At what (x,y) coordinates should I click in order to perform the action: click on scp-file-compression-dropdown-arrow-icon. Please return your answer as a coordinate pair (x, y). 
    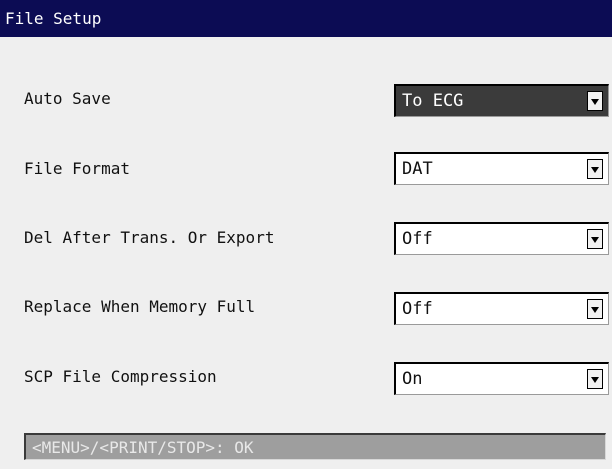
    Looking at the image, I should click on (595, 379).